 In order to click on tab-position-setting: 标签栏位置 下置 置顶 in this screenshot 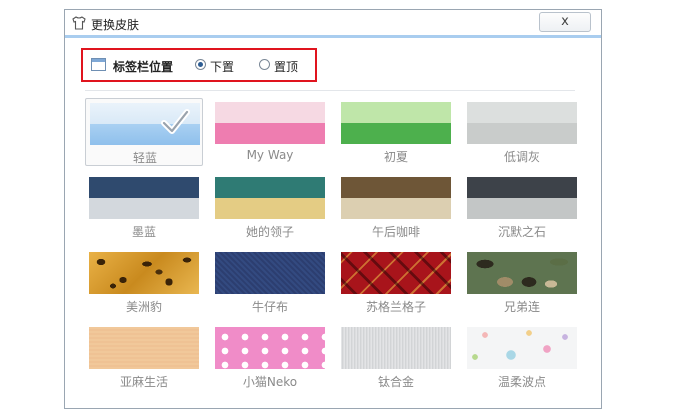, I will do `click(199, 65)`.